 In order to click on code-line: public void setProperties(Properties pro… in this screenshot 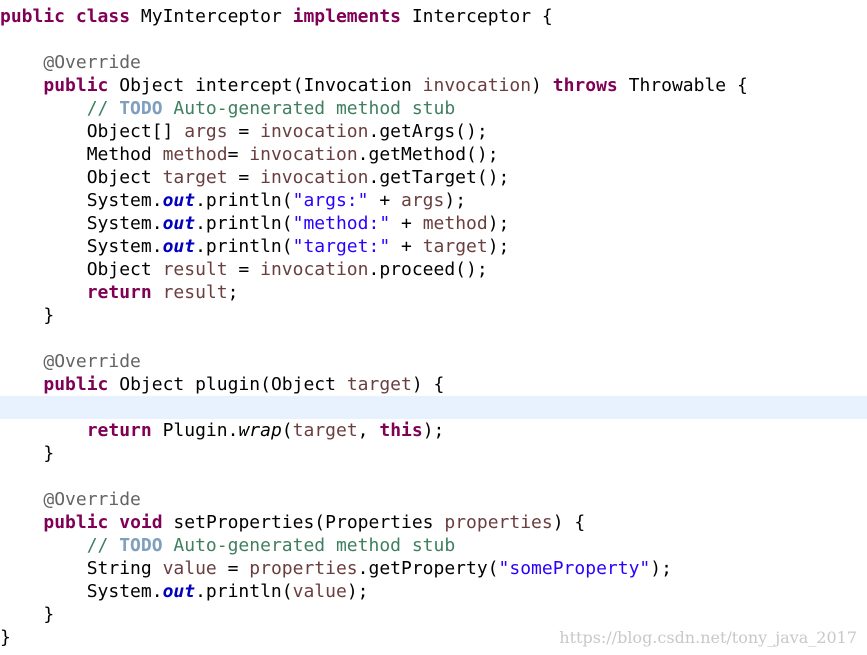, I will do `click(433, 522)`.